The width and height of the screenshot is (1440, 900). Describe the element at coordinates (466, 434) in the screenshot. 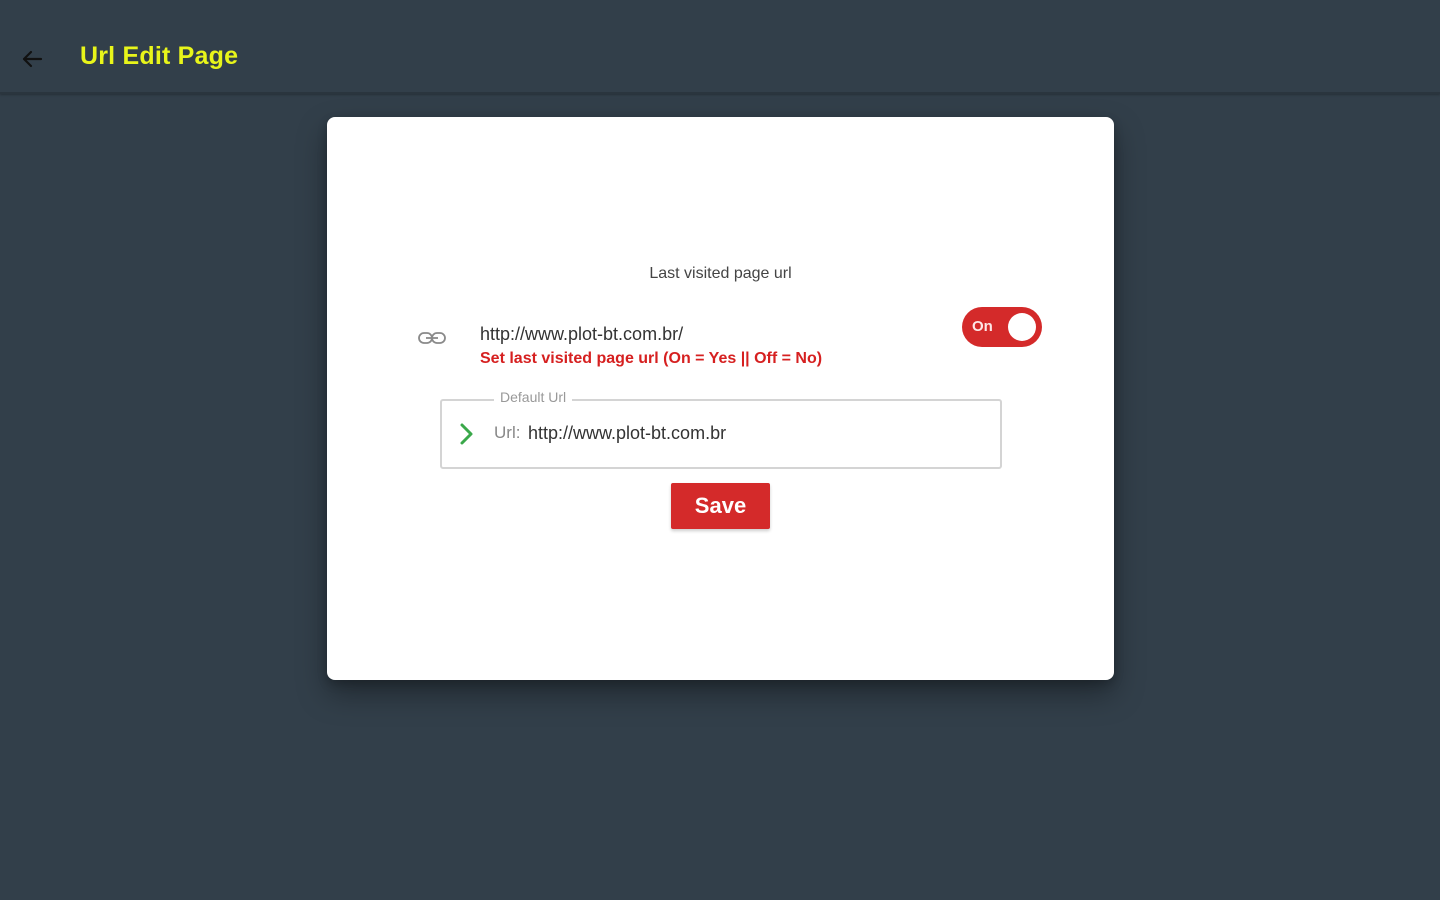

I see `chevron-right-icon` at that location.